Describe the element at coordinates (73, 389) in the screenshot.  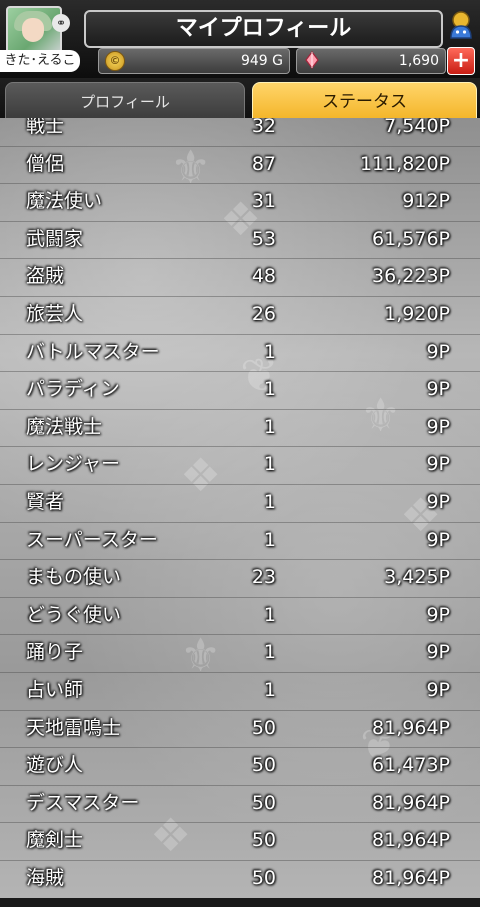
I see `job-name: パラディン` at that location.